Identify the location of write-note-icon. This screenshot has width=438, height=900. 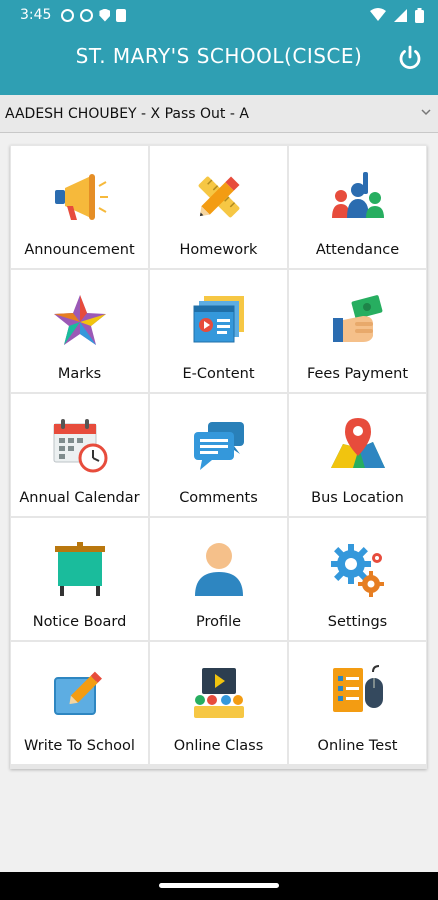
(78, 693).